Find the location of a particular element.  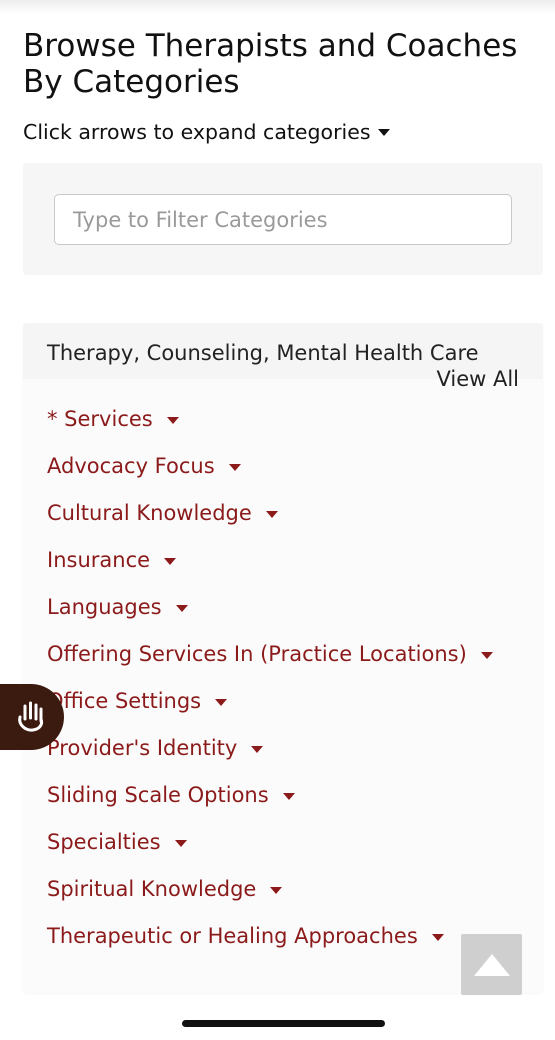

scroll-to-top-button is located at coordinates (491, 964).